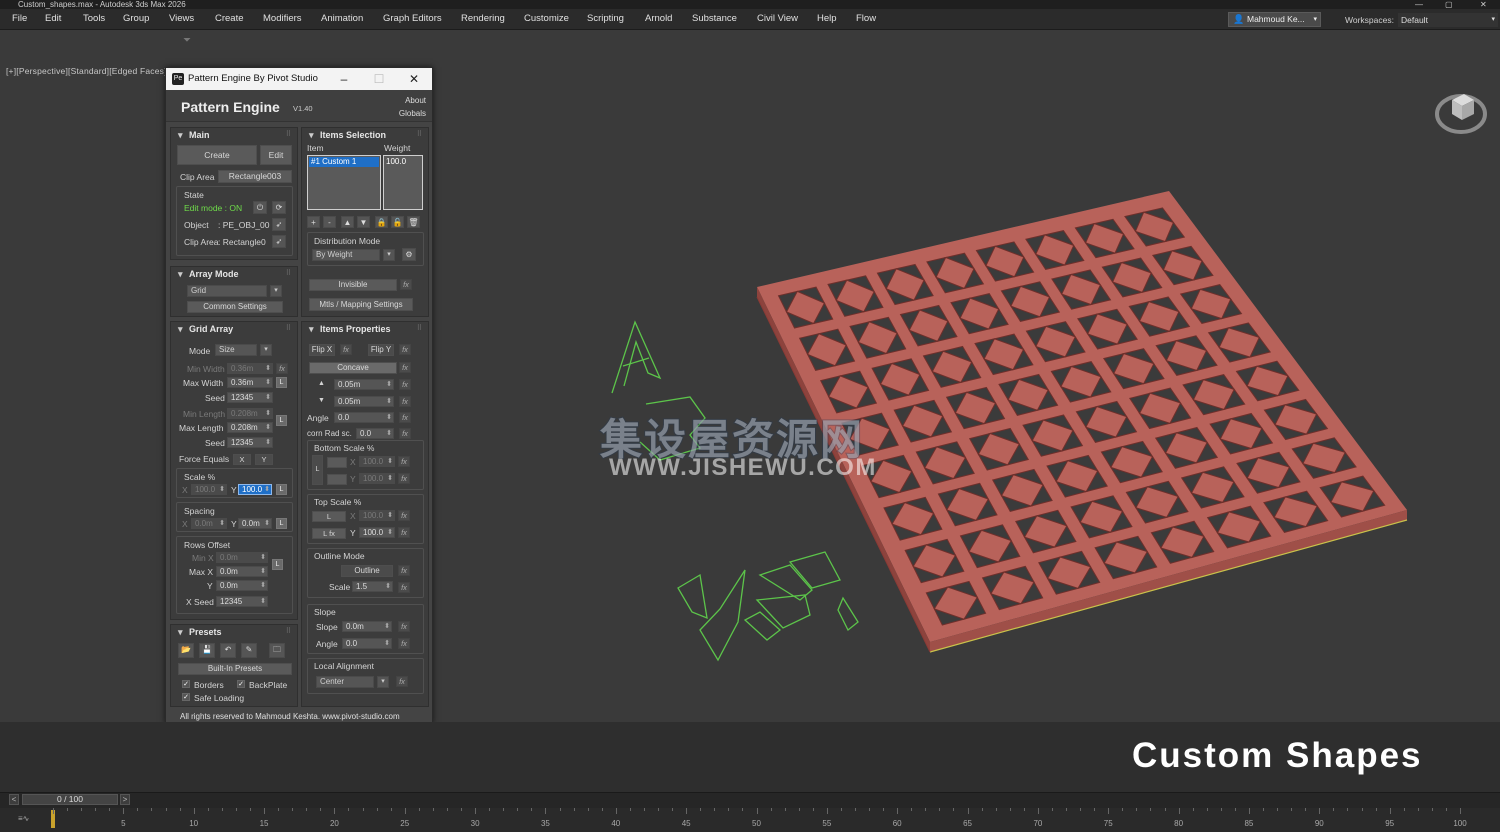  Describe the element at coordinates (282, 18) in the screenshot. I see `menu-modifiers: Modifiers` at that location.